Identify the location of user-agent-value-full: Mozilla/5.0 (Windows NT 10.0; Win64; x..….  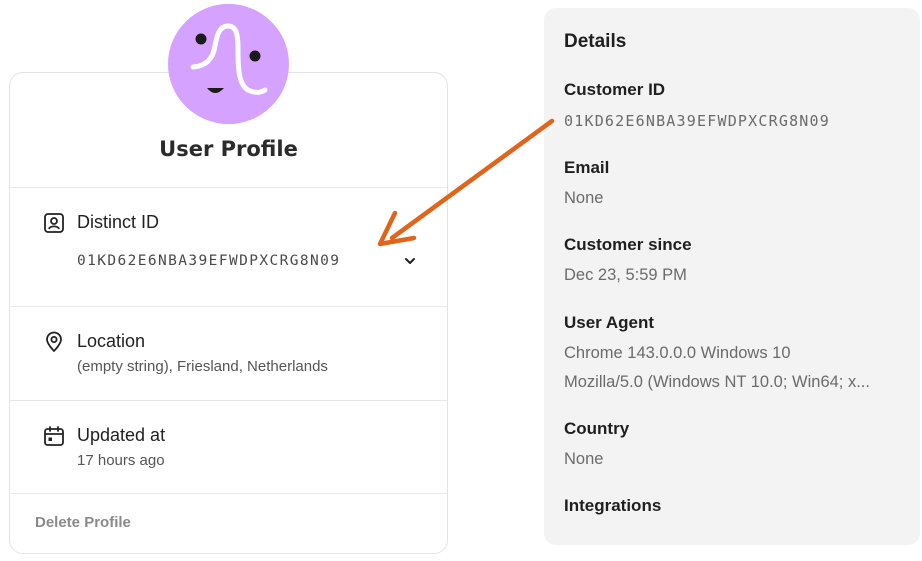
(717, 382).